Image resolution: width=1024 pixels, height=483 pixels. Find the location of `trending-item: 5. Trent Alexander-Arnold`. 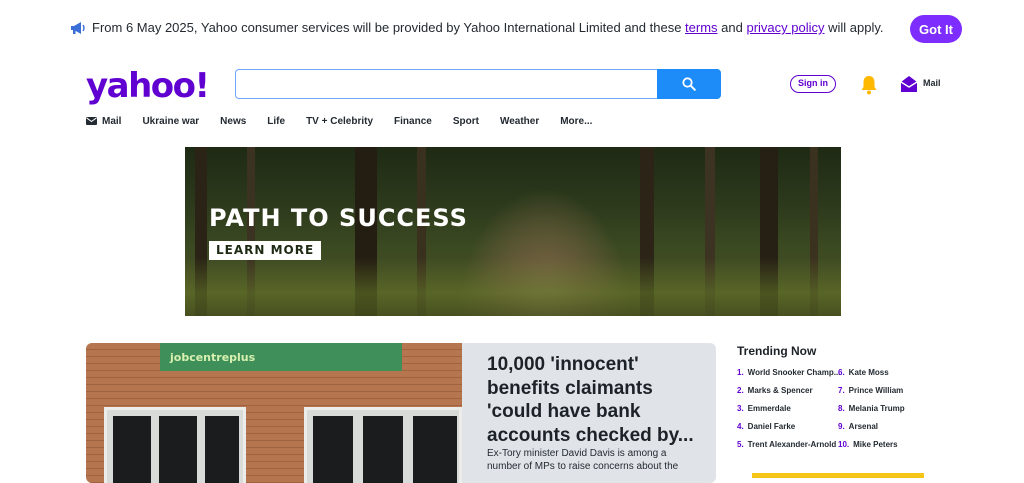

trending-item: 5. Trent Alexander-Arnold is located at coordinates (788, 449).